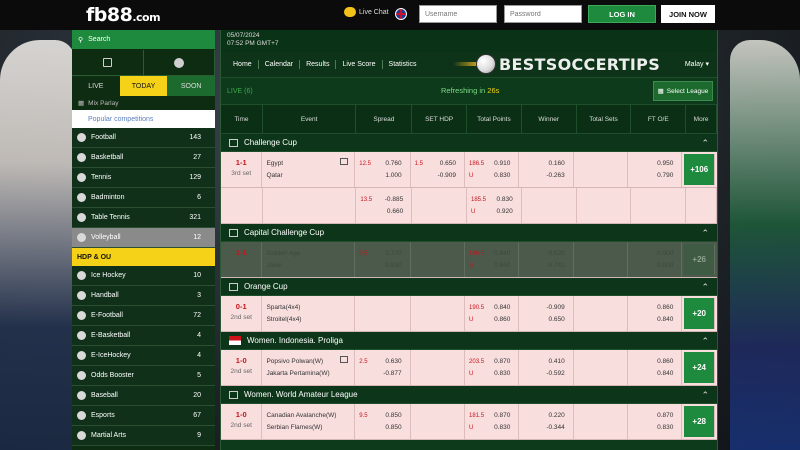  Describe the element at coordinates (699, 313) in the screenshot. I see `more-markets-button: +20` at that location.